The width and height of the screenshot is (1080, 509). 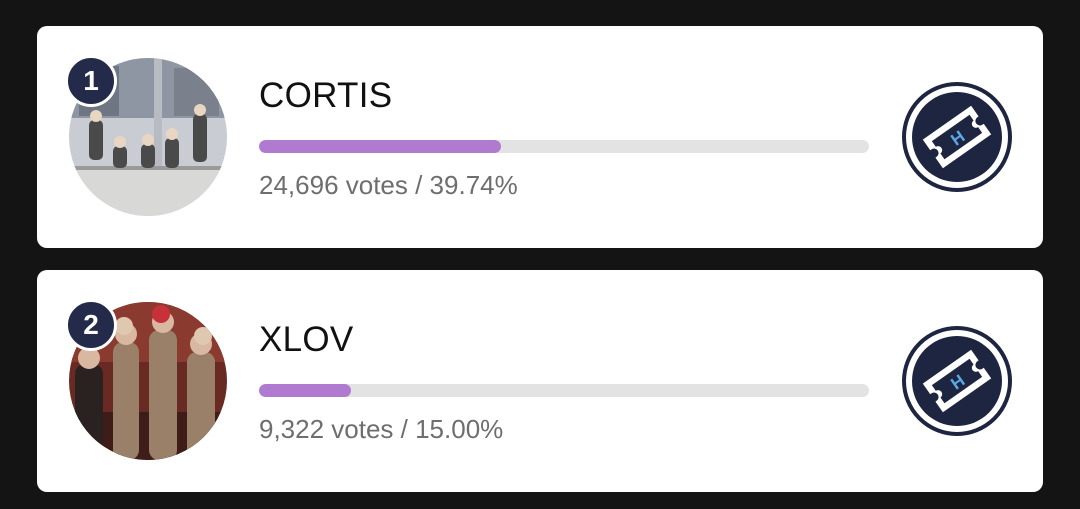 What do you see at coordinates (381, 429) in the screenshot?
I see `vote-stats: 9,322 votes / 15.00%` at bounding box center [381, 429].